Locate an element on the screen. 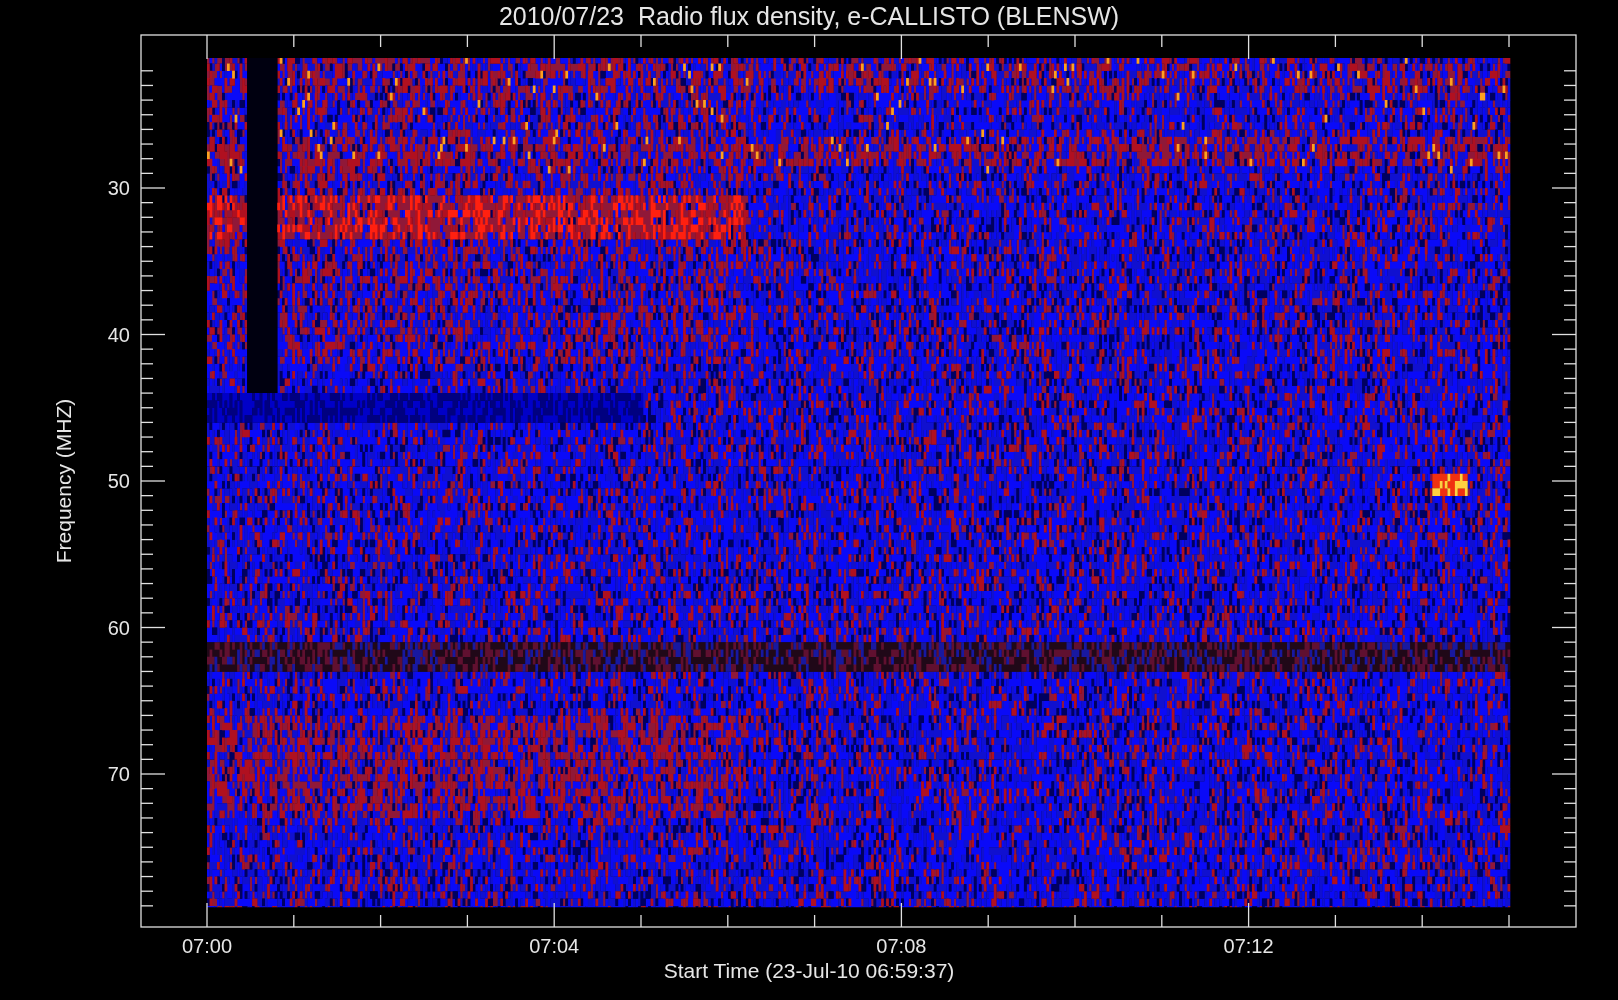  x-tick-label: 07:04 is located at coordinates (554, 946).